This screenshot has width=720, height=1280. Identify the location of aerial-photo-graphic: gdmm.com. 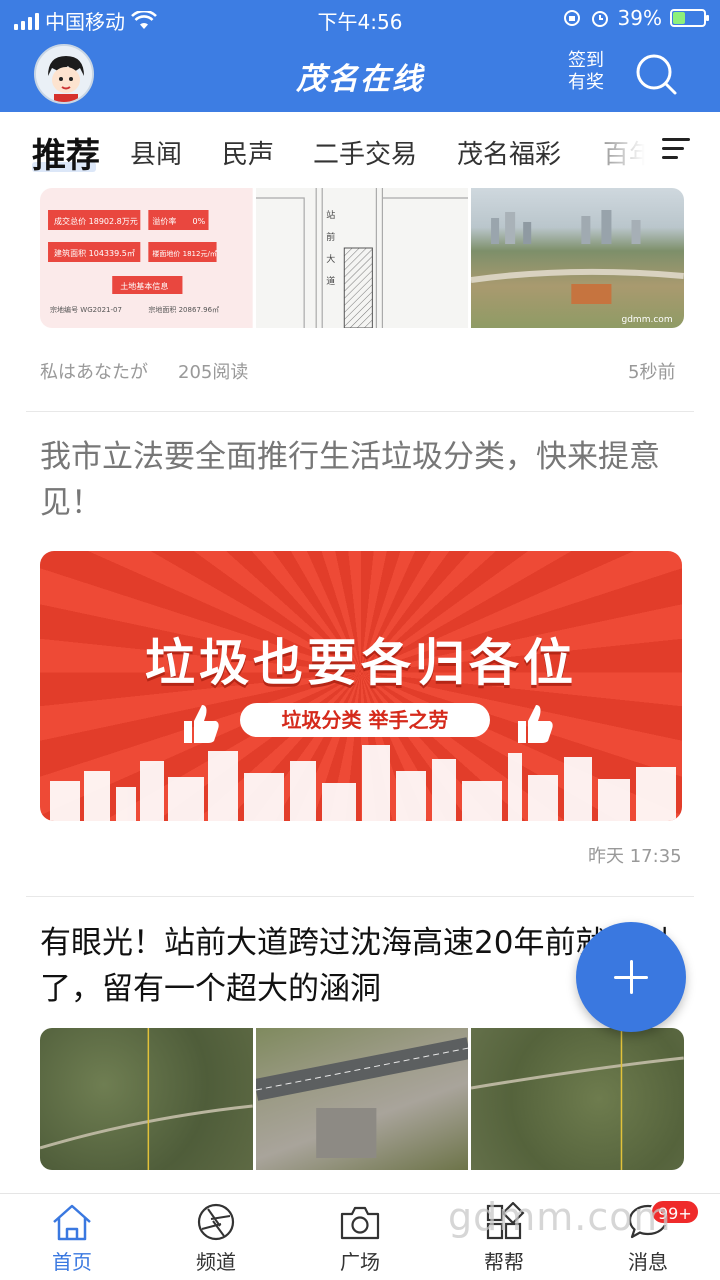
(577, 267).